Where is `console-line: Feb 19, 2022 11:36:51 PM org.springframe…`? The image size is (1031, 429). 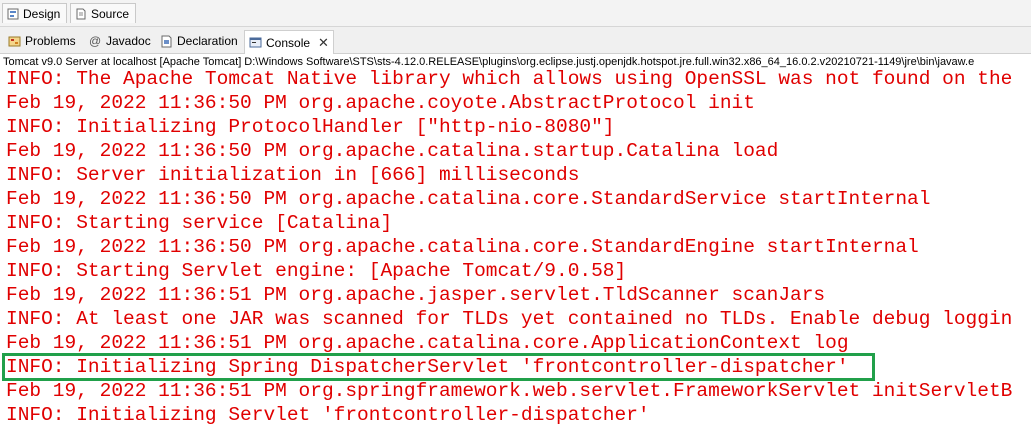 console-line: Feb 19, 2022 11:36:51 PM org.springframe… is located at coordinates (509, 391).